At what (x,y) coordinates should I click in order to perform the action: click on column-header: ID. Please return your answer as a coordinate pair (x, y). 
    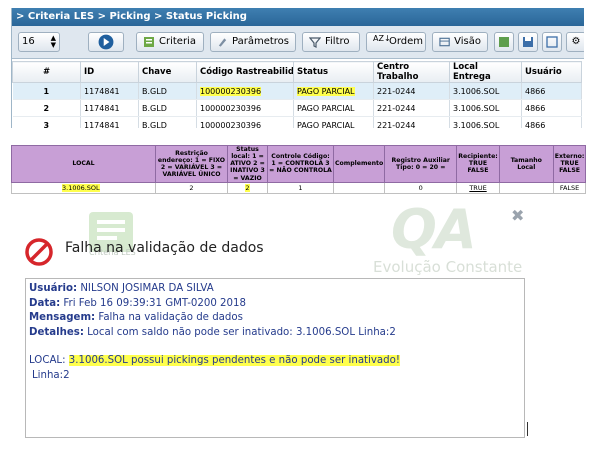
    Looking at the image, I should click on (109, 72).